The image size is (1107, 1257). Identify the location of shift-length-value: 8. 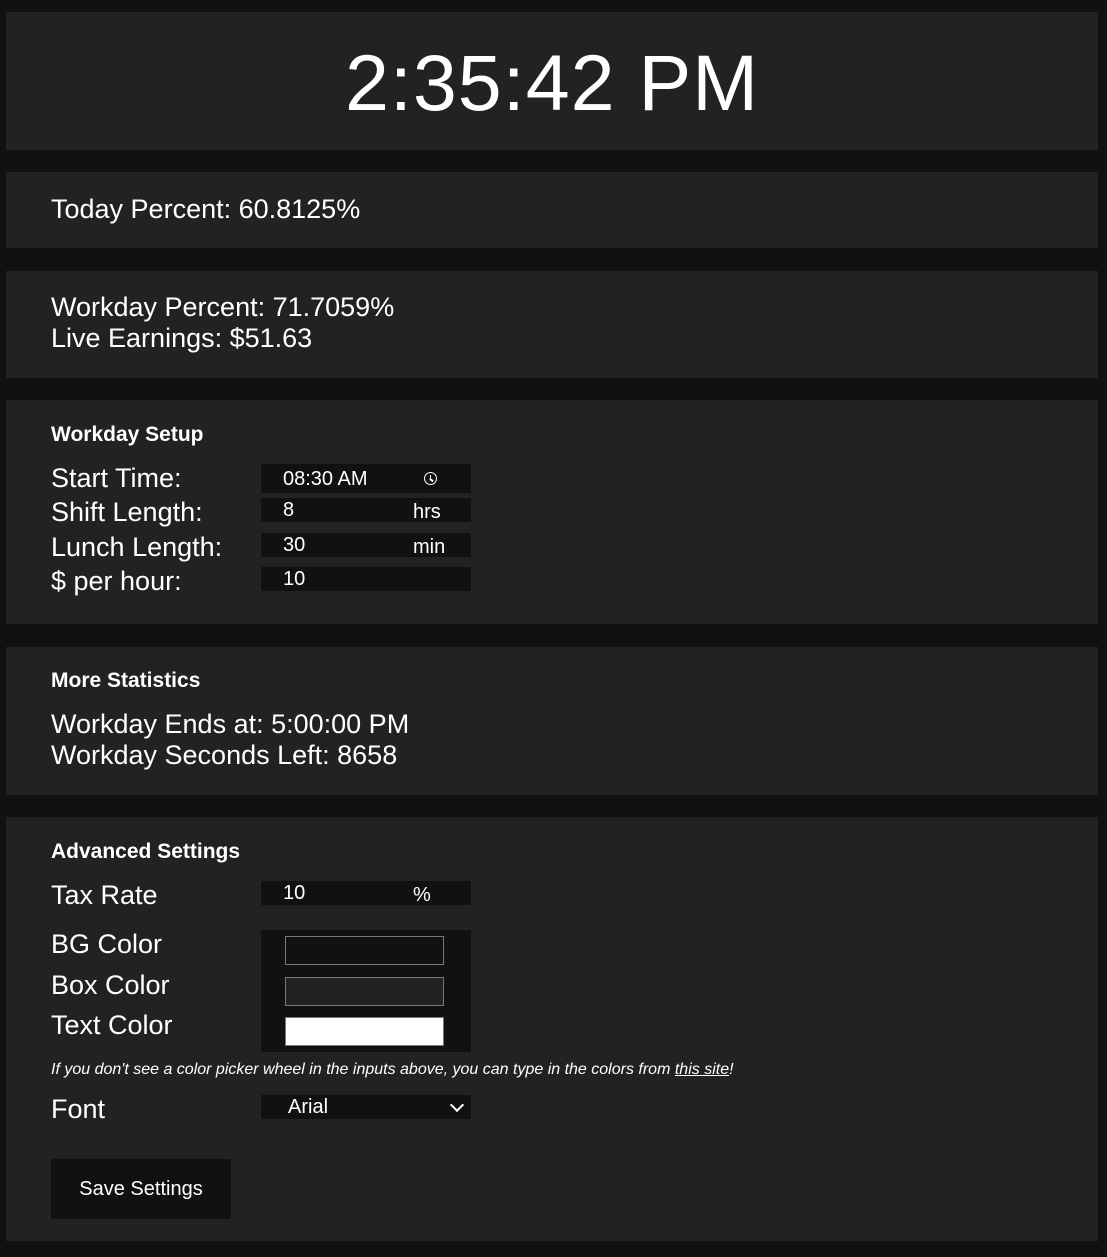
(289, 510).